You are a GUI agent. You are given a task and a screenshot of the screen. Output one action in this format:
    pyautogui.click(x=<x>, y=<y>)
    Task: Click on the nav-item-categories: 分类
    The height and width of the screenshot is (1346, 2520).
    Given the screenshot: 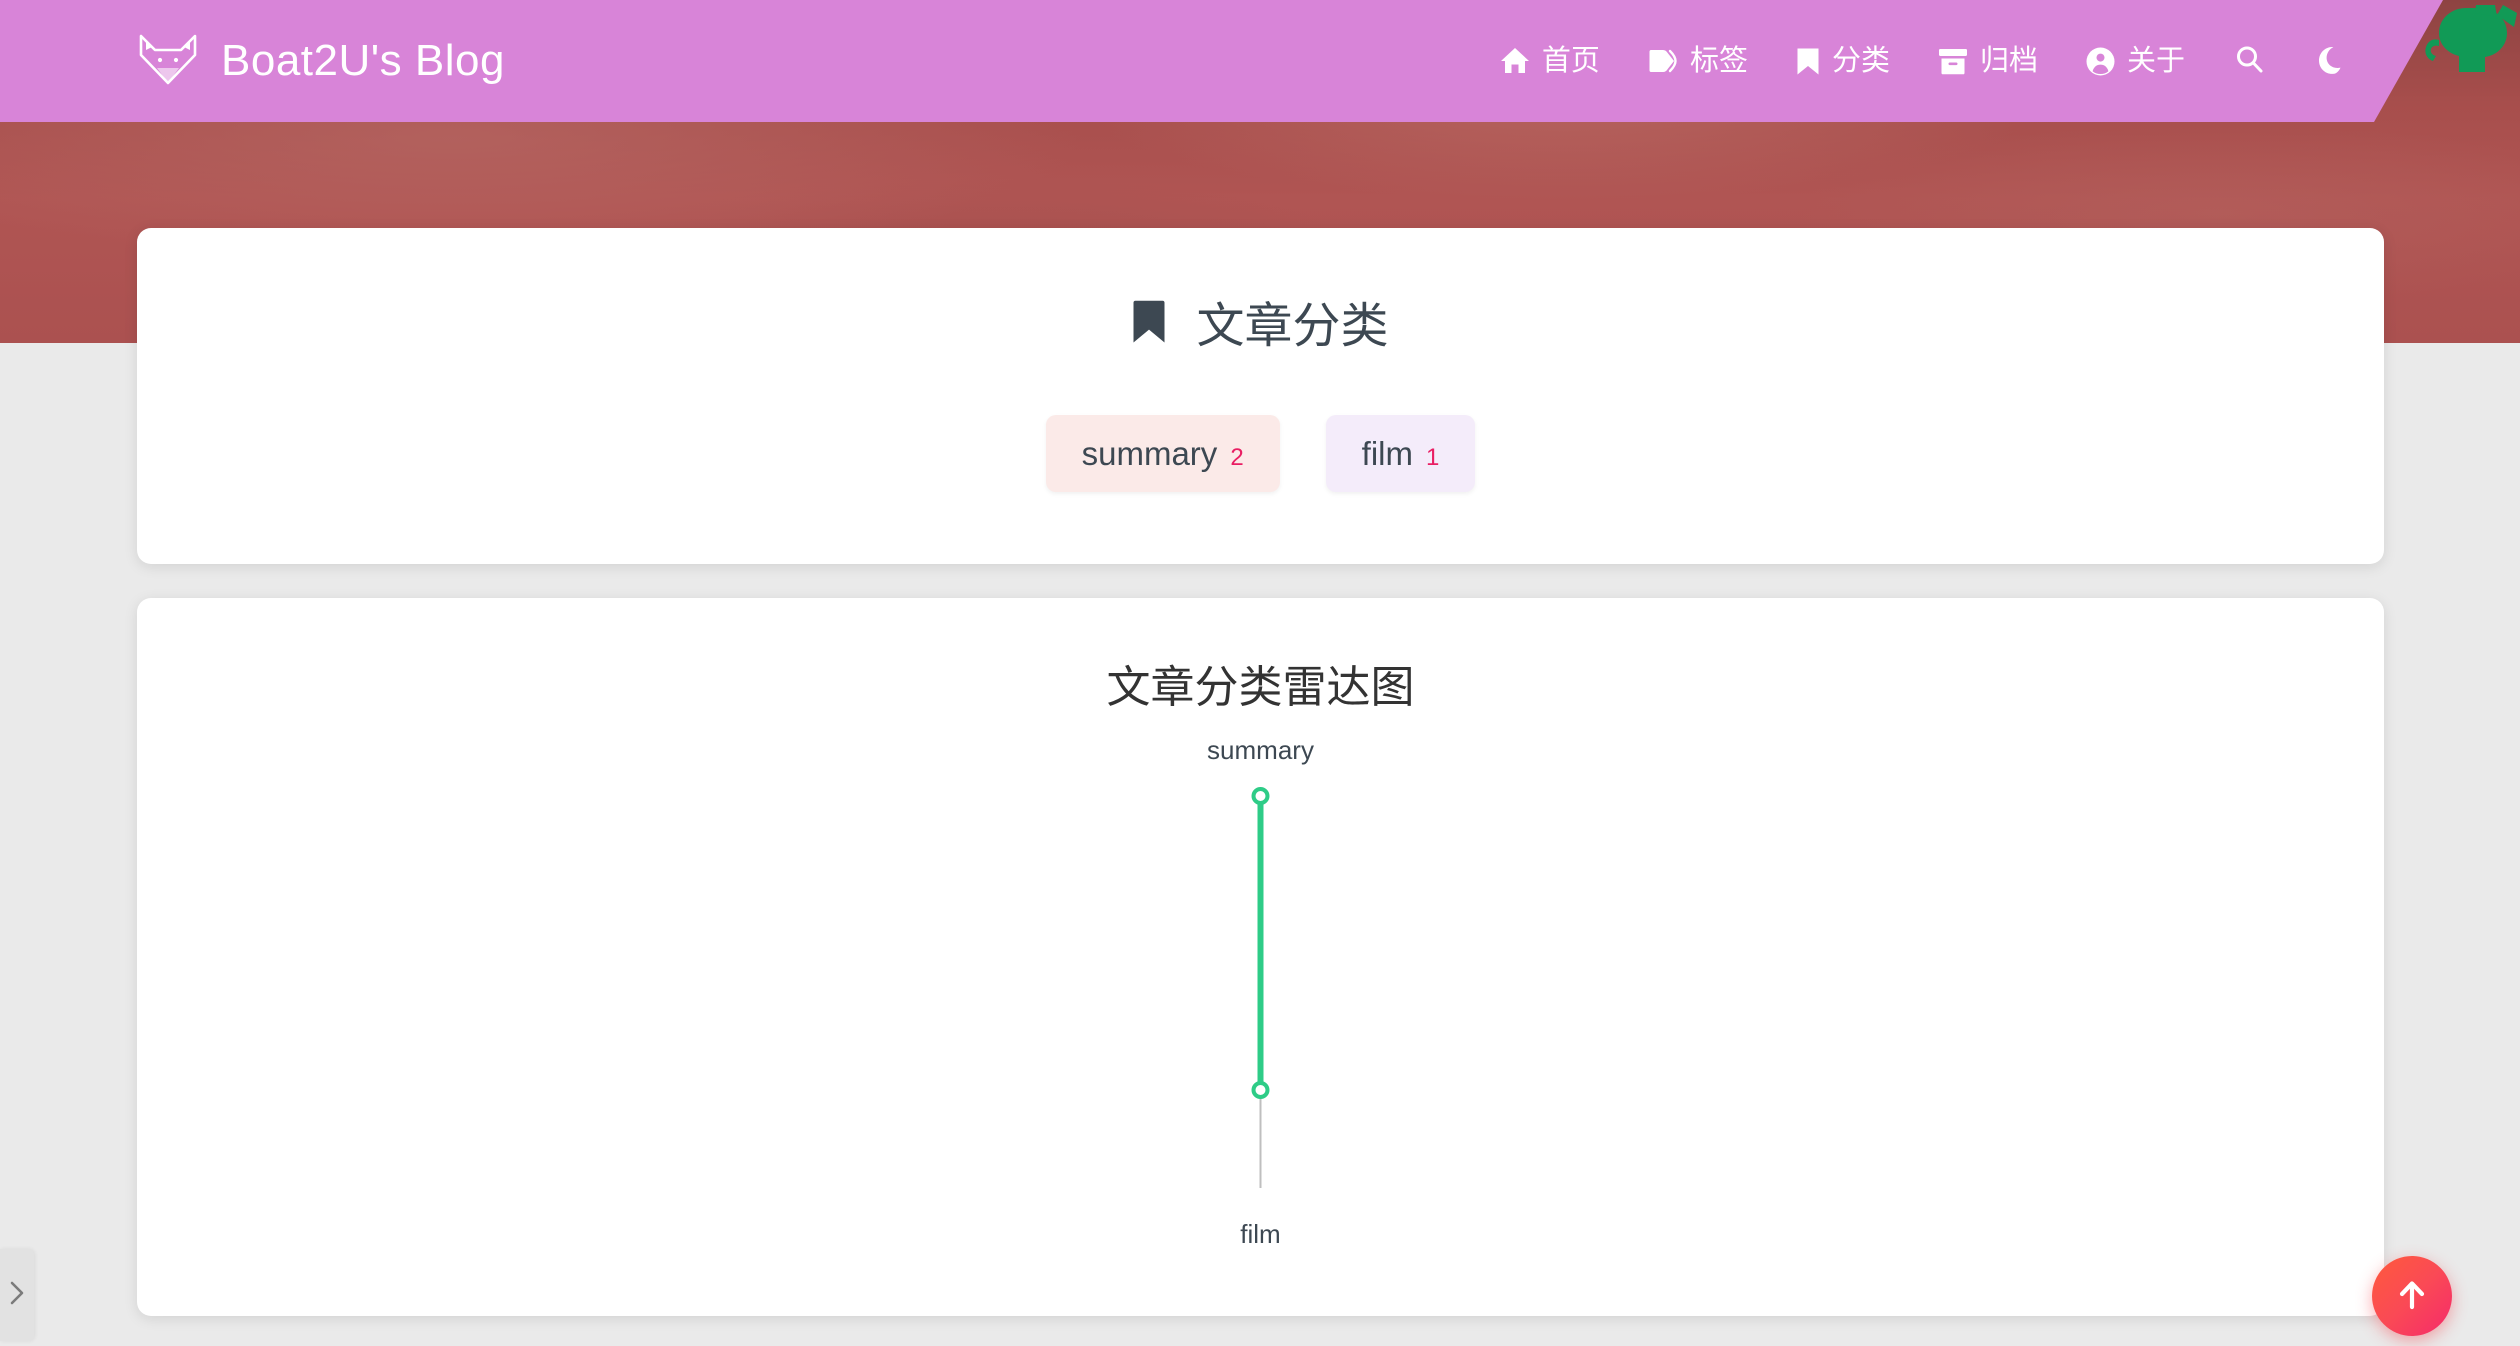 What is the action you would take?
    pyautogui.click(x=1843, y=60)
    